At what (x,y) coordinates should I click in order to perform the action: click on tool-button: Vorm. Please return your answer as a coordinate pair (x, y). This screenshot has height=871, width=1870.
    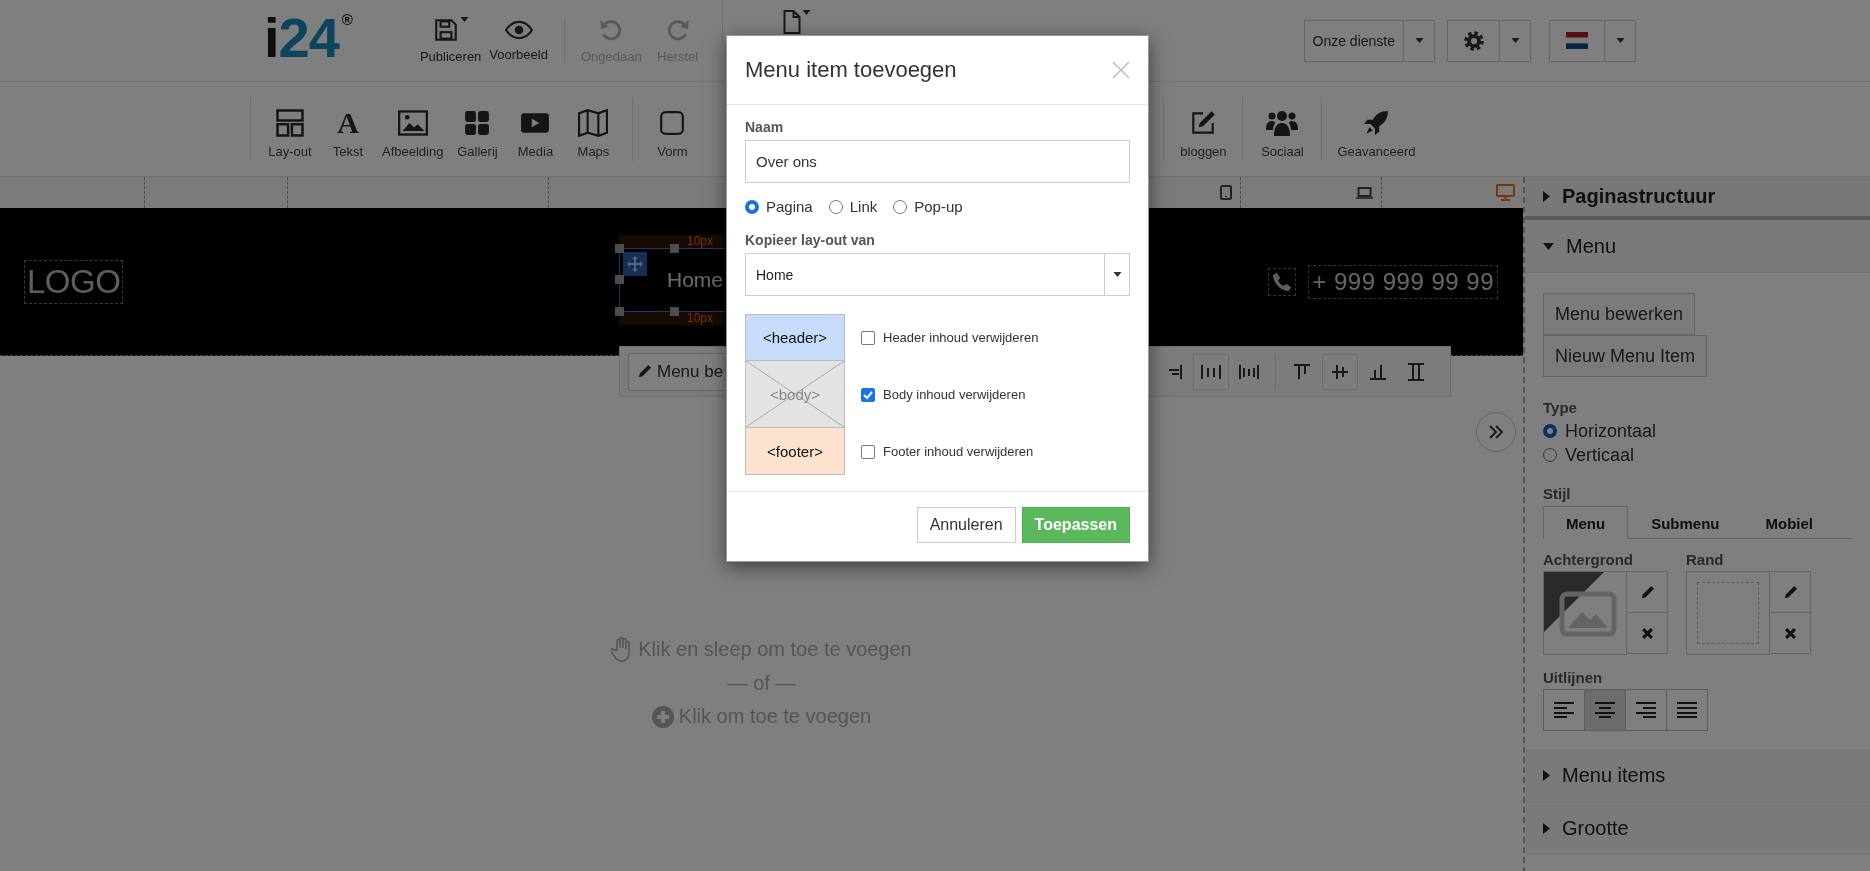
    Looking at the image, I should click on (672, 129).